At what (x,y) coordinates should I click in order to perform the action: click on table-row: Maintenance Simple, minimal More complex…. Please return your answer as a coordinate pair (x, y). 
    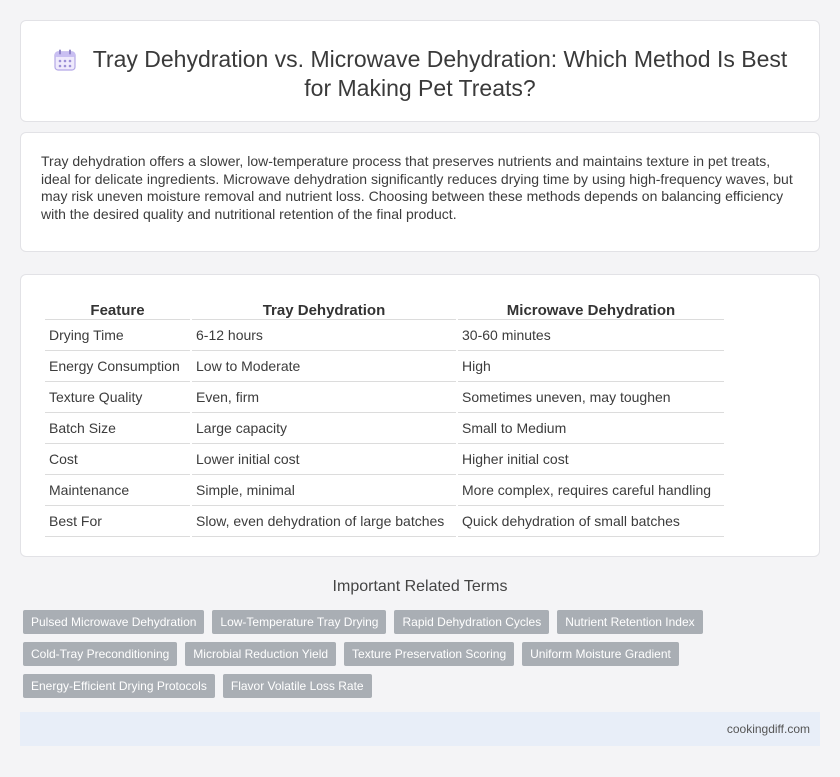
    Looking at the image, I should click on (384, 490).